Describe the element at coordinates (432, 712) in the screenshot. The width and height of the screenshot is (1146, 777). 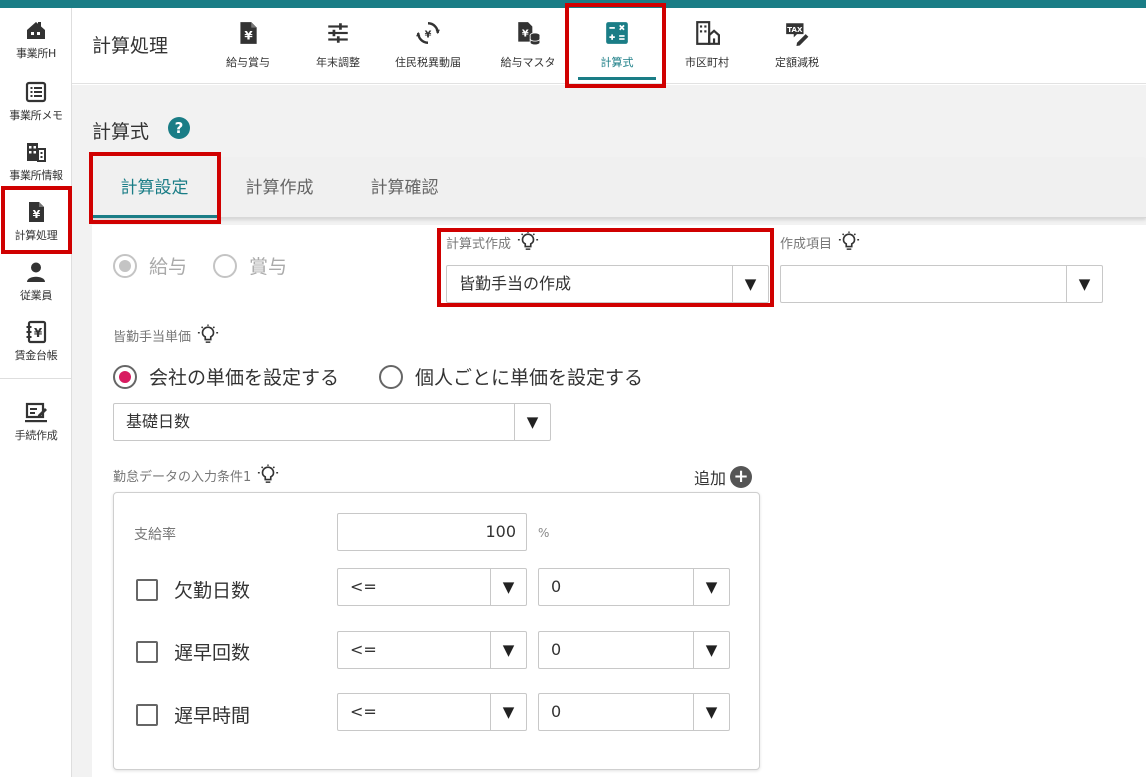
I see `late-early-time-operator-select: <= ▼` at that location.